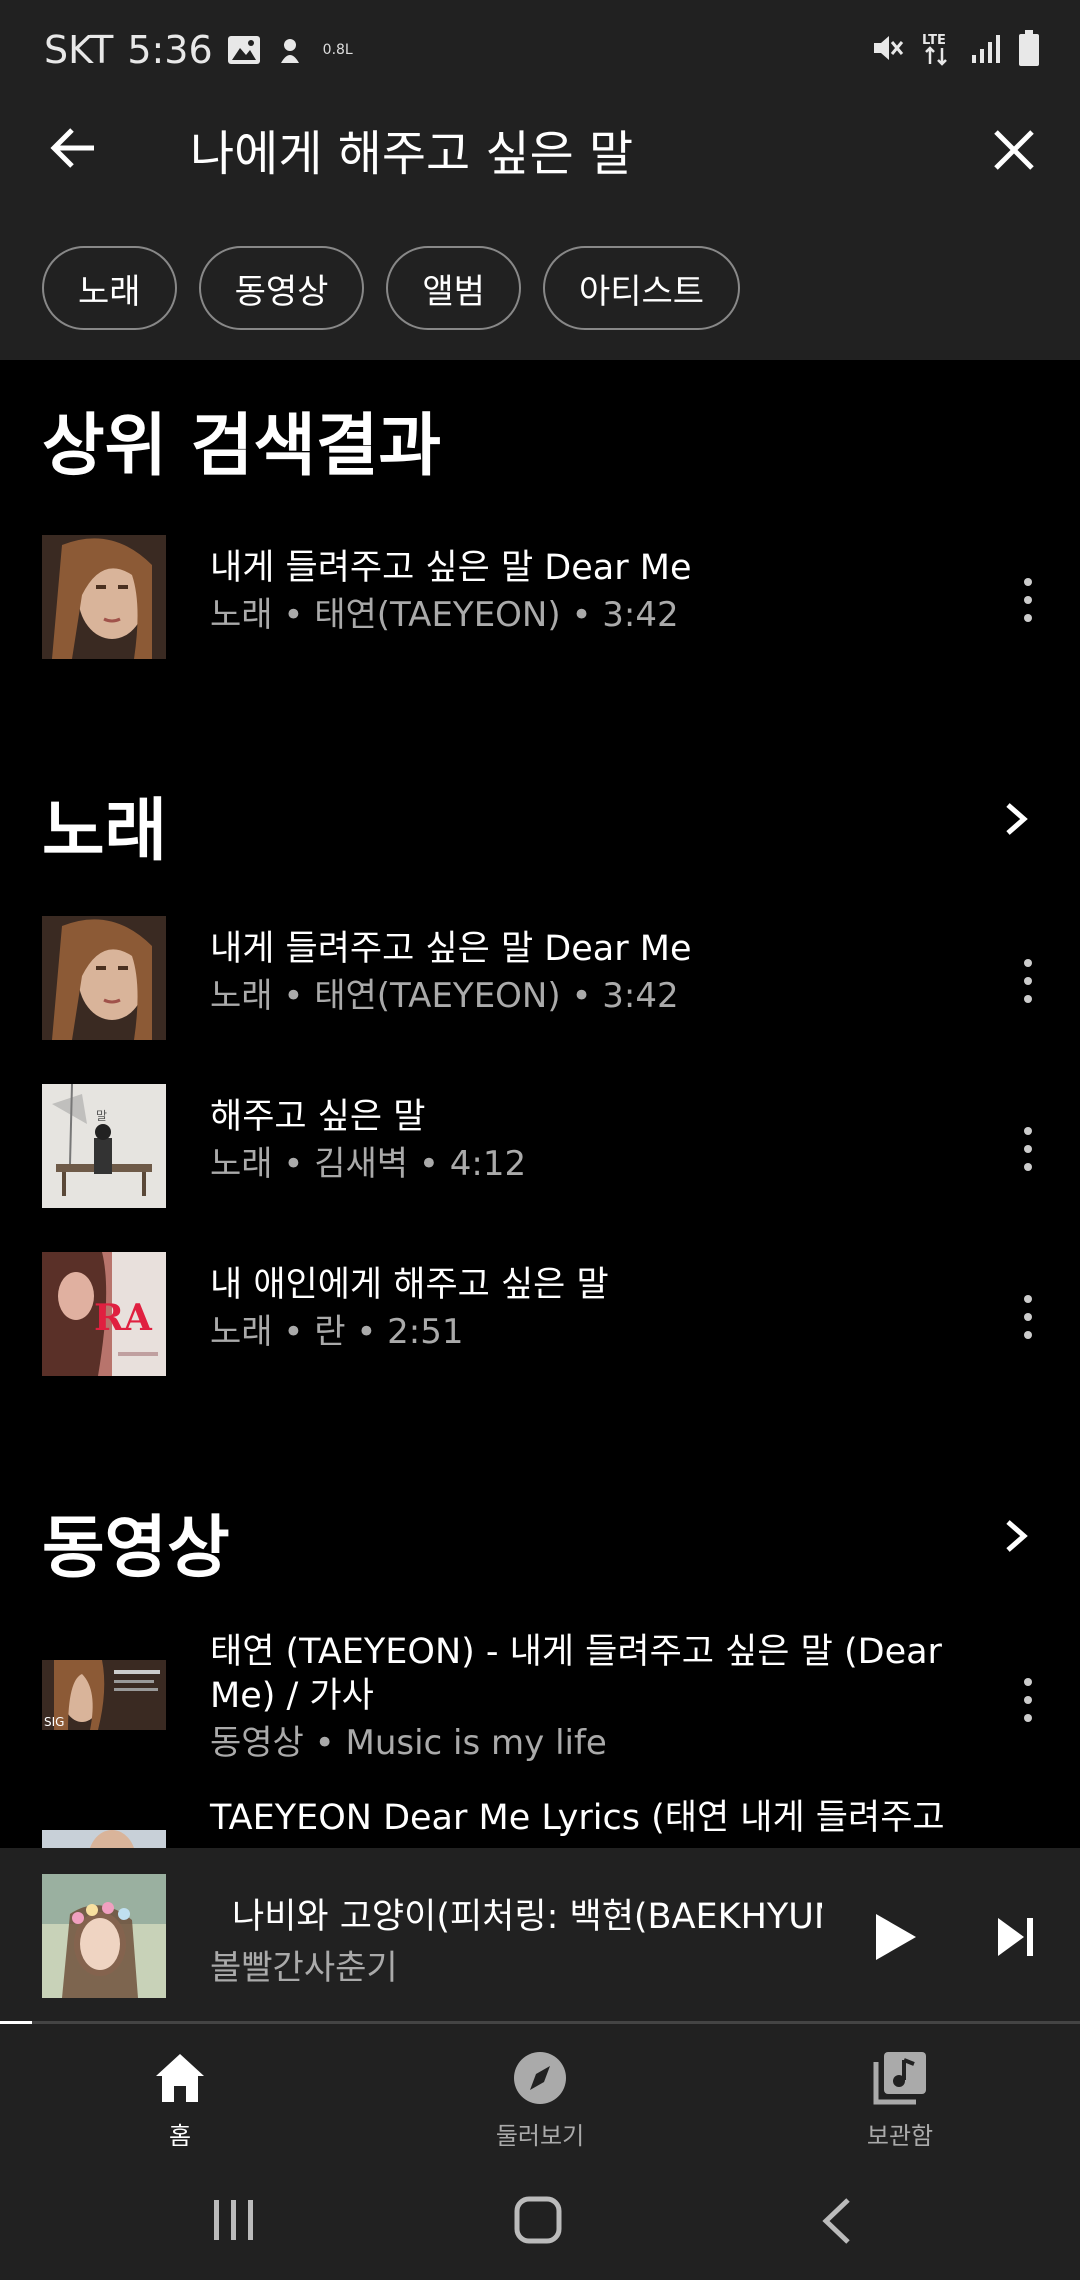 The width and height of the screenshot is (1080, 2280). What do you see at coordinates (337, 50) in the screenshot?
I see `network-speed: 0.8L` at bounding box center [337, 50].